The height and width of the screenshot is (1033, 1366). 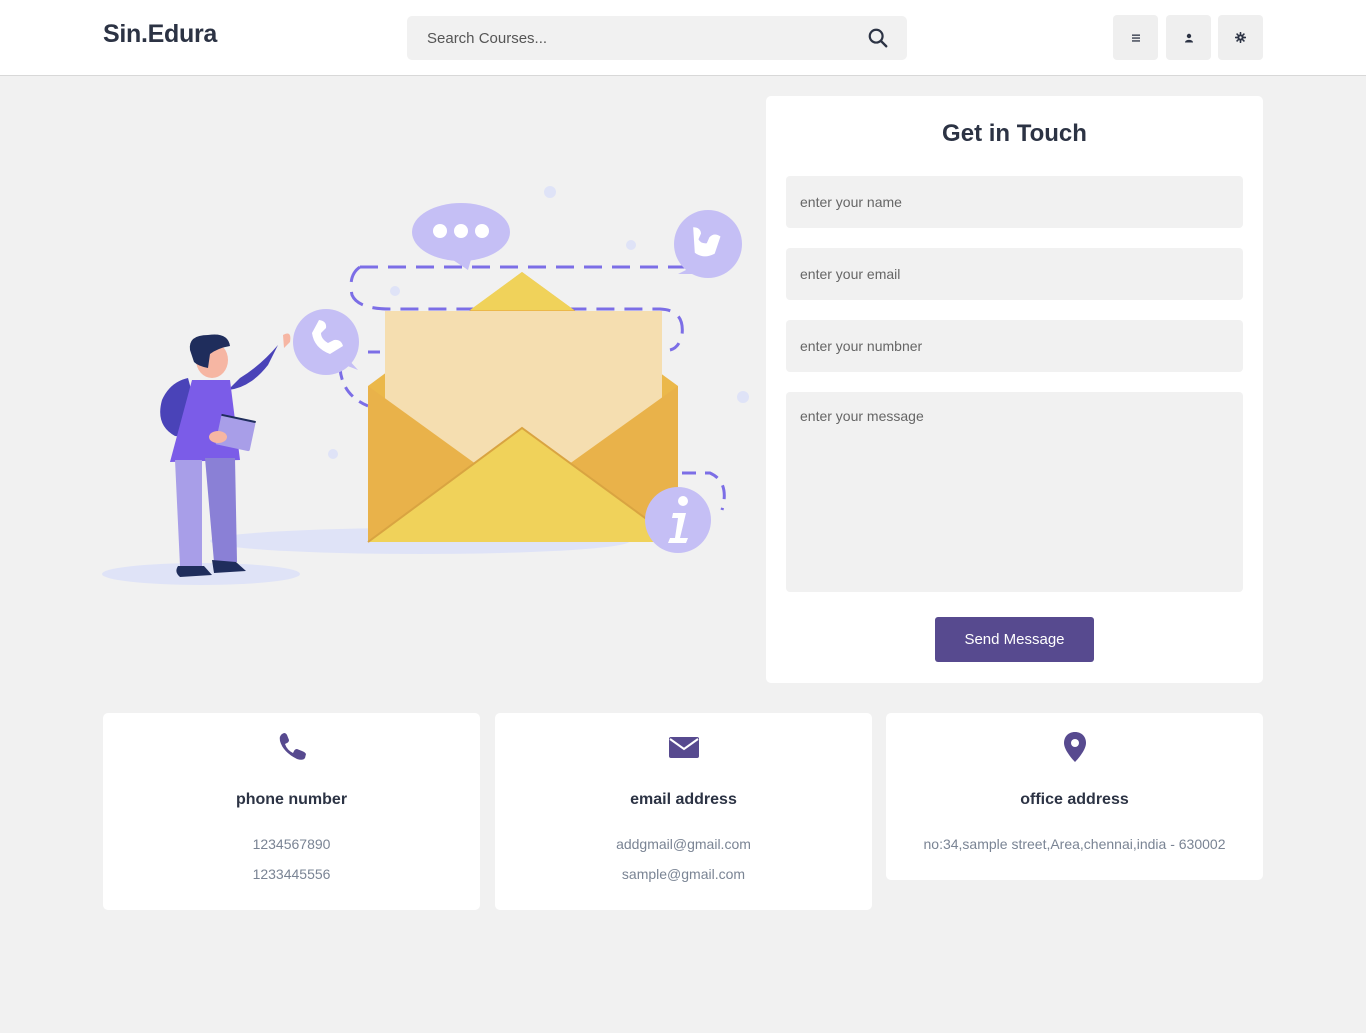 I want to click on brand-logo: Sin.Edura, so click(x=160, y=34).